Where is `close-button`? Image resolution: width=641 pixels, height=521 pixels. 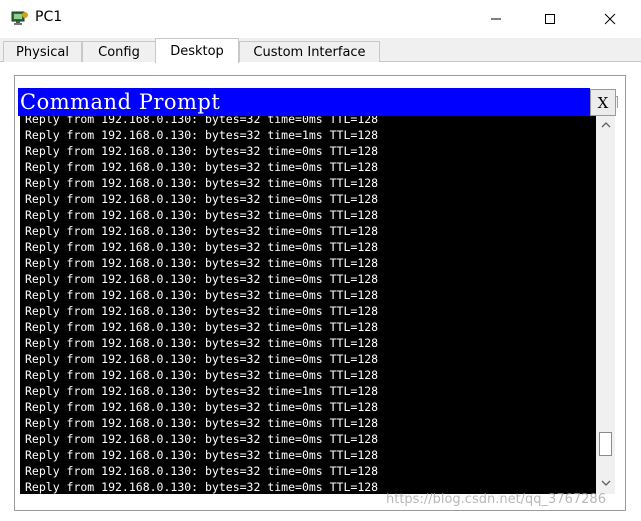
close-button is located at coordinates (610, 19).